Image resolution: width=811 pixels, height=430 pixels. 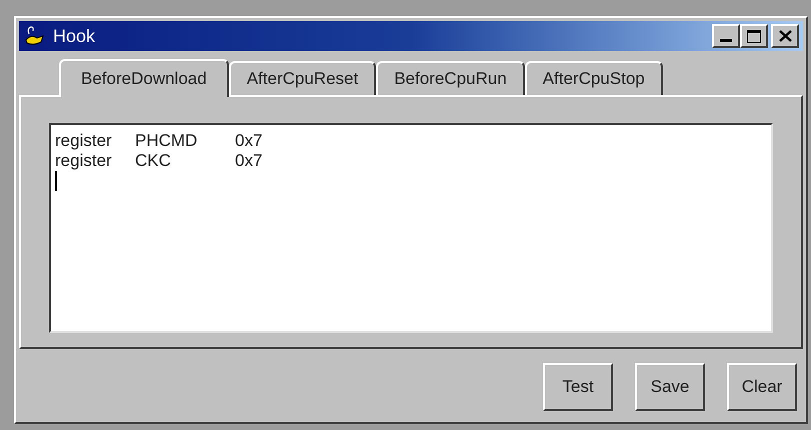 What do you see at coordinates (144, 78) in the screenshot?
I see `tab: BeforeDownload` at bounding box center [144, 78].